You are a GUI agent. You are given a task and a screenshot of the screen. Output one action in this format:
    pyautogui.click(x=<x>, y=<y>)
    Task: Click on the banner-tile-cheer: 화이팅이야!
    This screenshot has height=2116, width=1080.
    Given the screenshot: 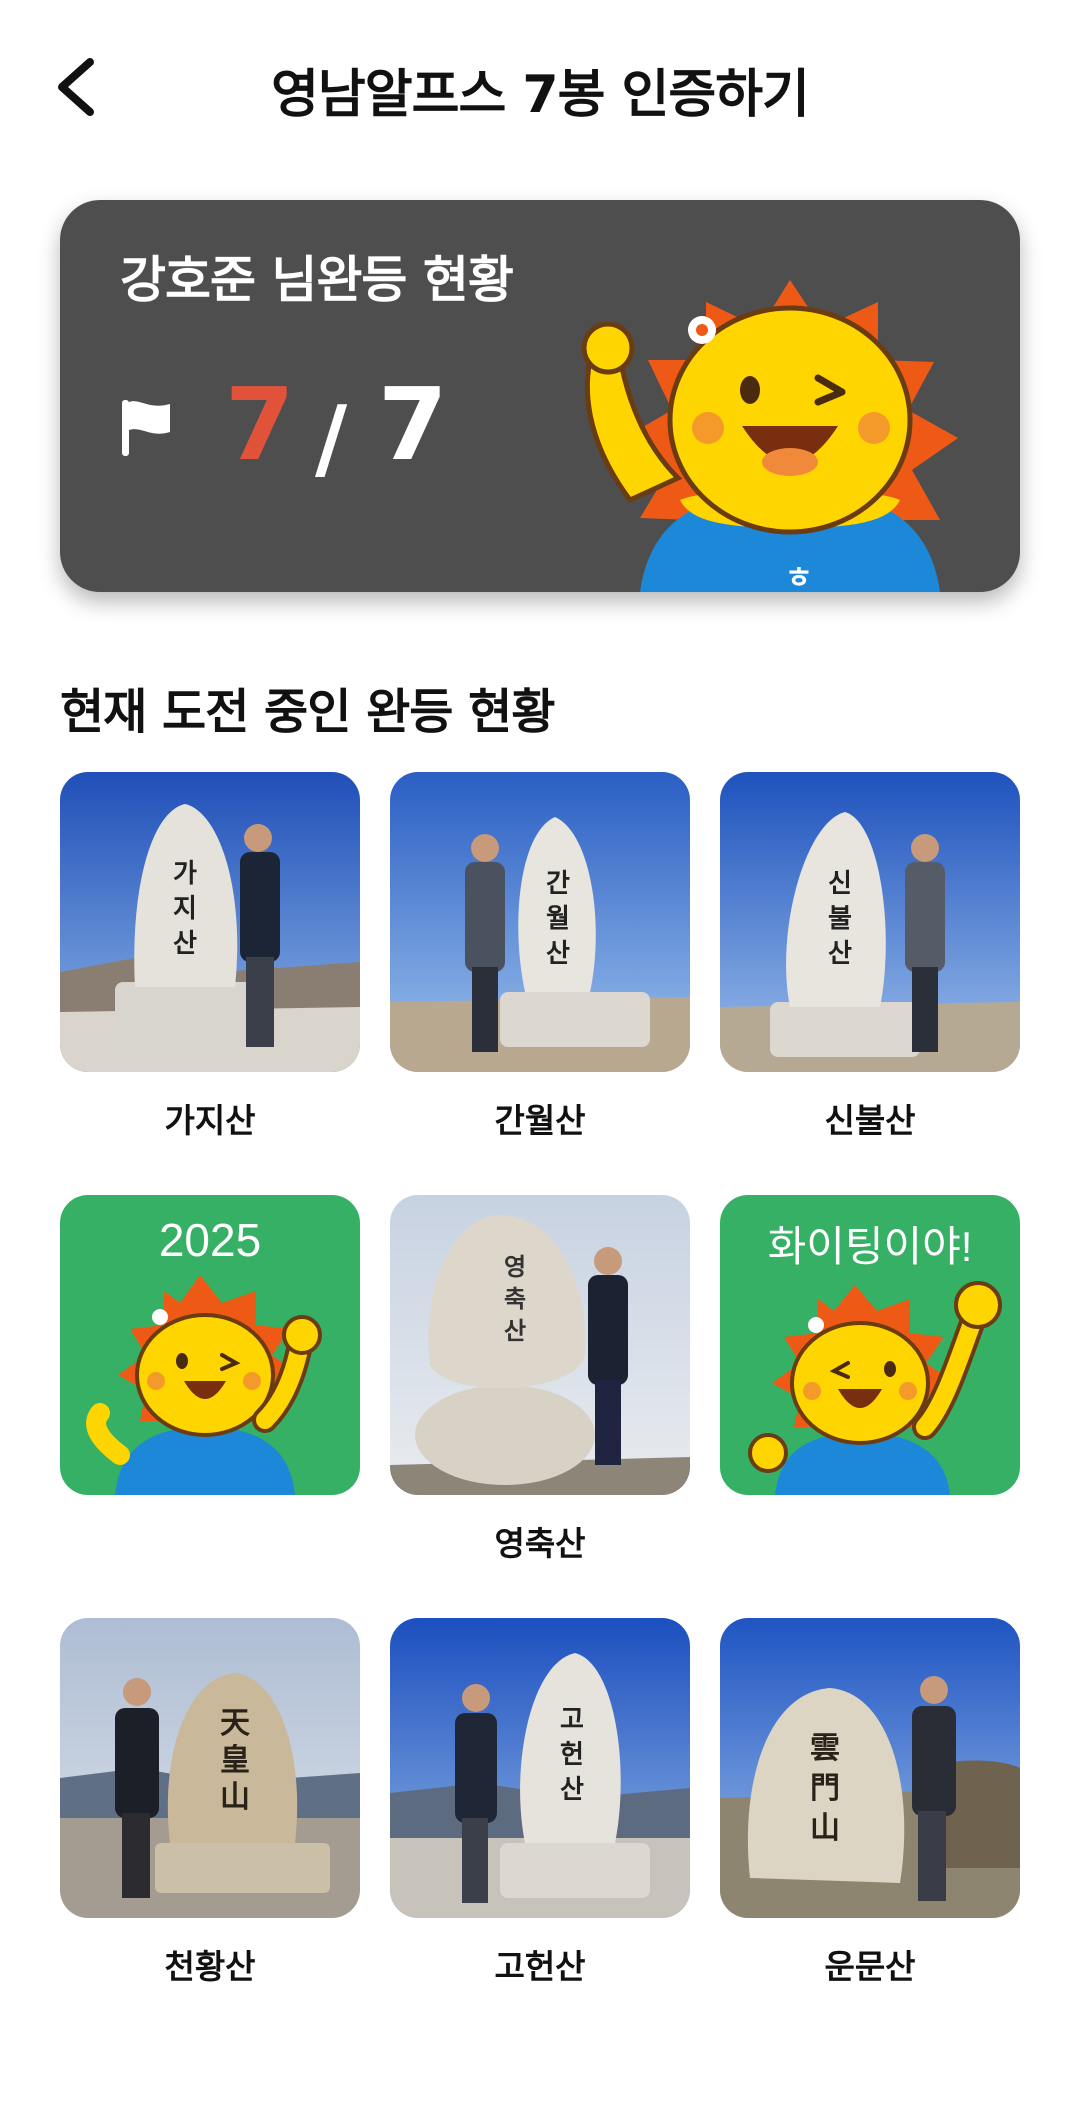 What is the action you would take?
    pyautogui.click(x=870, y=1345)
    